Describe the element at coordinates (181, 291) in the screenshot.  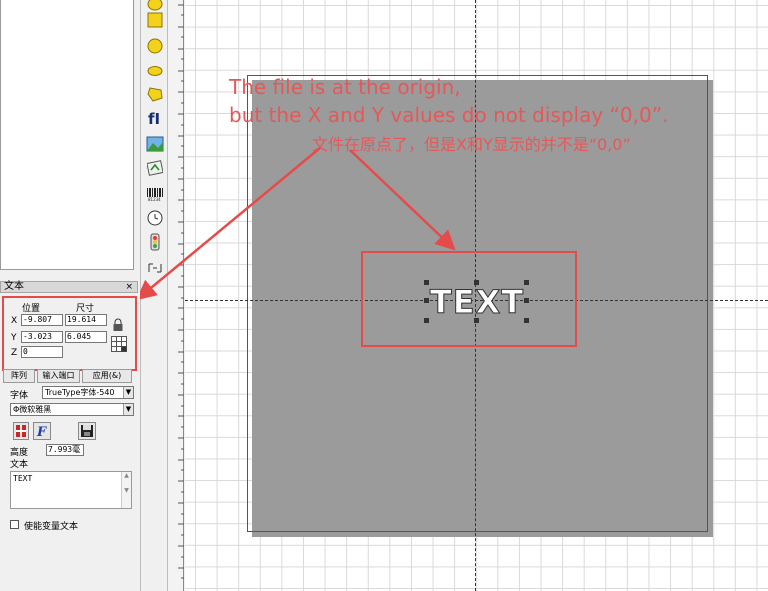
I see `ruler-ticks` at that location.